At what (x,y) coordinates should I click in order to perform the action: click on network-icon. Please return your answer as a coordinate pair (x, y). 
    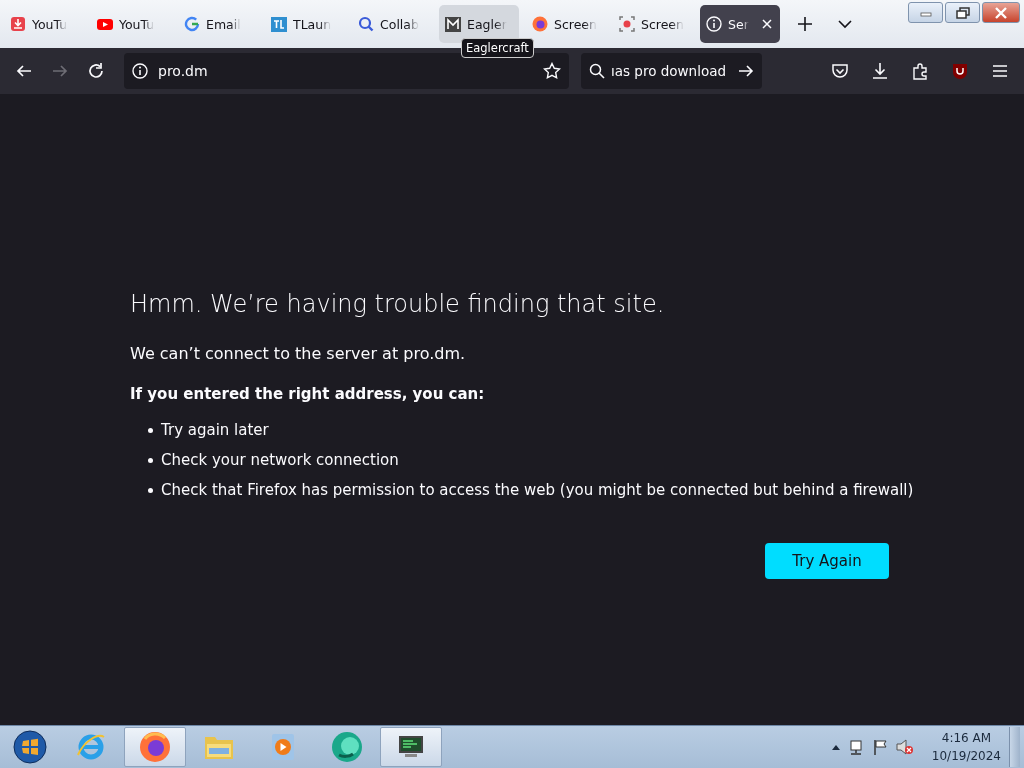
    Looking at the image, I should click on (855, 747).